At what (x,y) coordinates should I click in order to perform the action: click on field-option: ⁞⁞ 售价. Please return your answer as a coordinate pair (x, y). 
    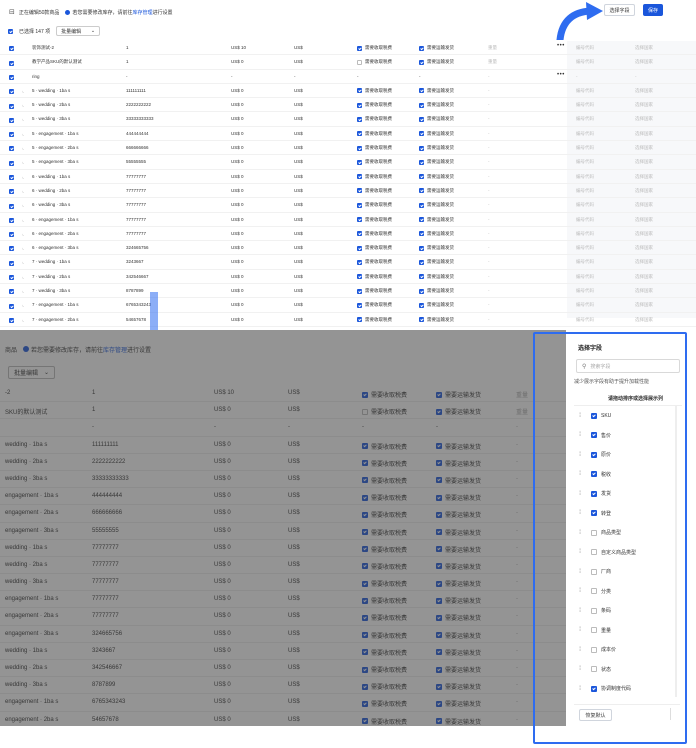
    Looking at the image, I should click on (628, 436).